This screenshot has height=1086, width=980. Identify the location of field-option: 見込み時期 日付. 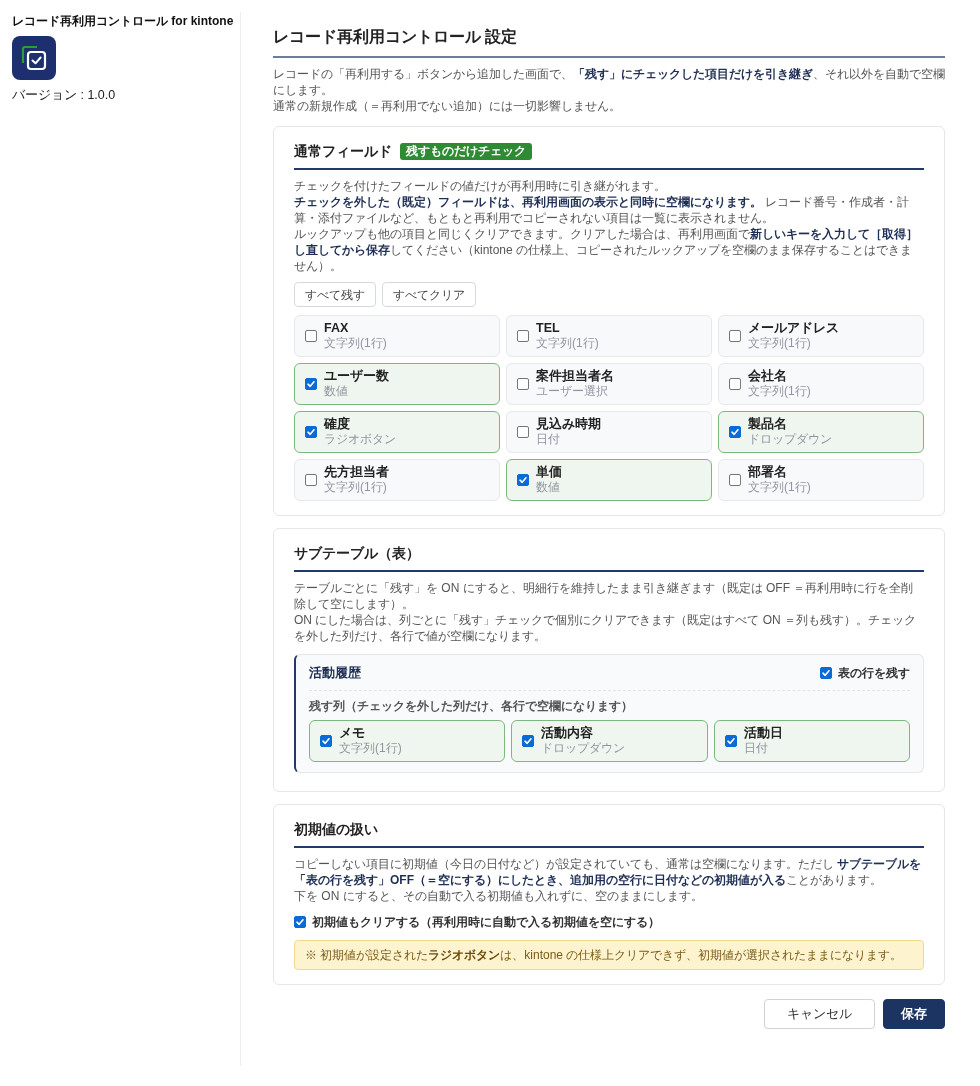
(609, 432).